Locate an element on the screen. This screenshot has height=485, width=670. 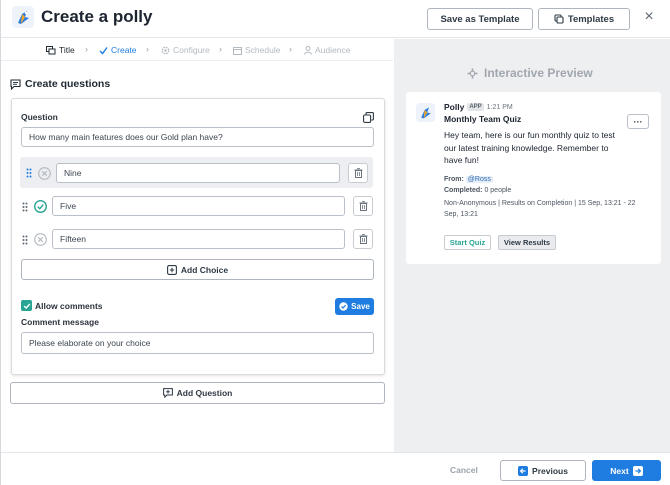
completed-row: Completed: 0 people is located at coordinates (477, 190).